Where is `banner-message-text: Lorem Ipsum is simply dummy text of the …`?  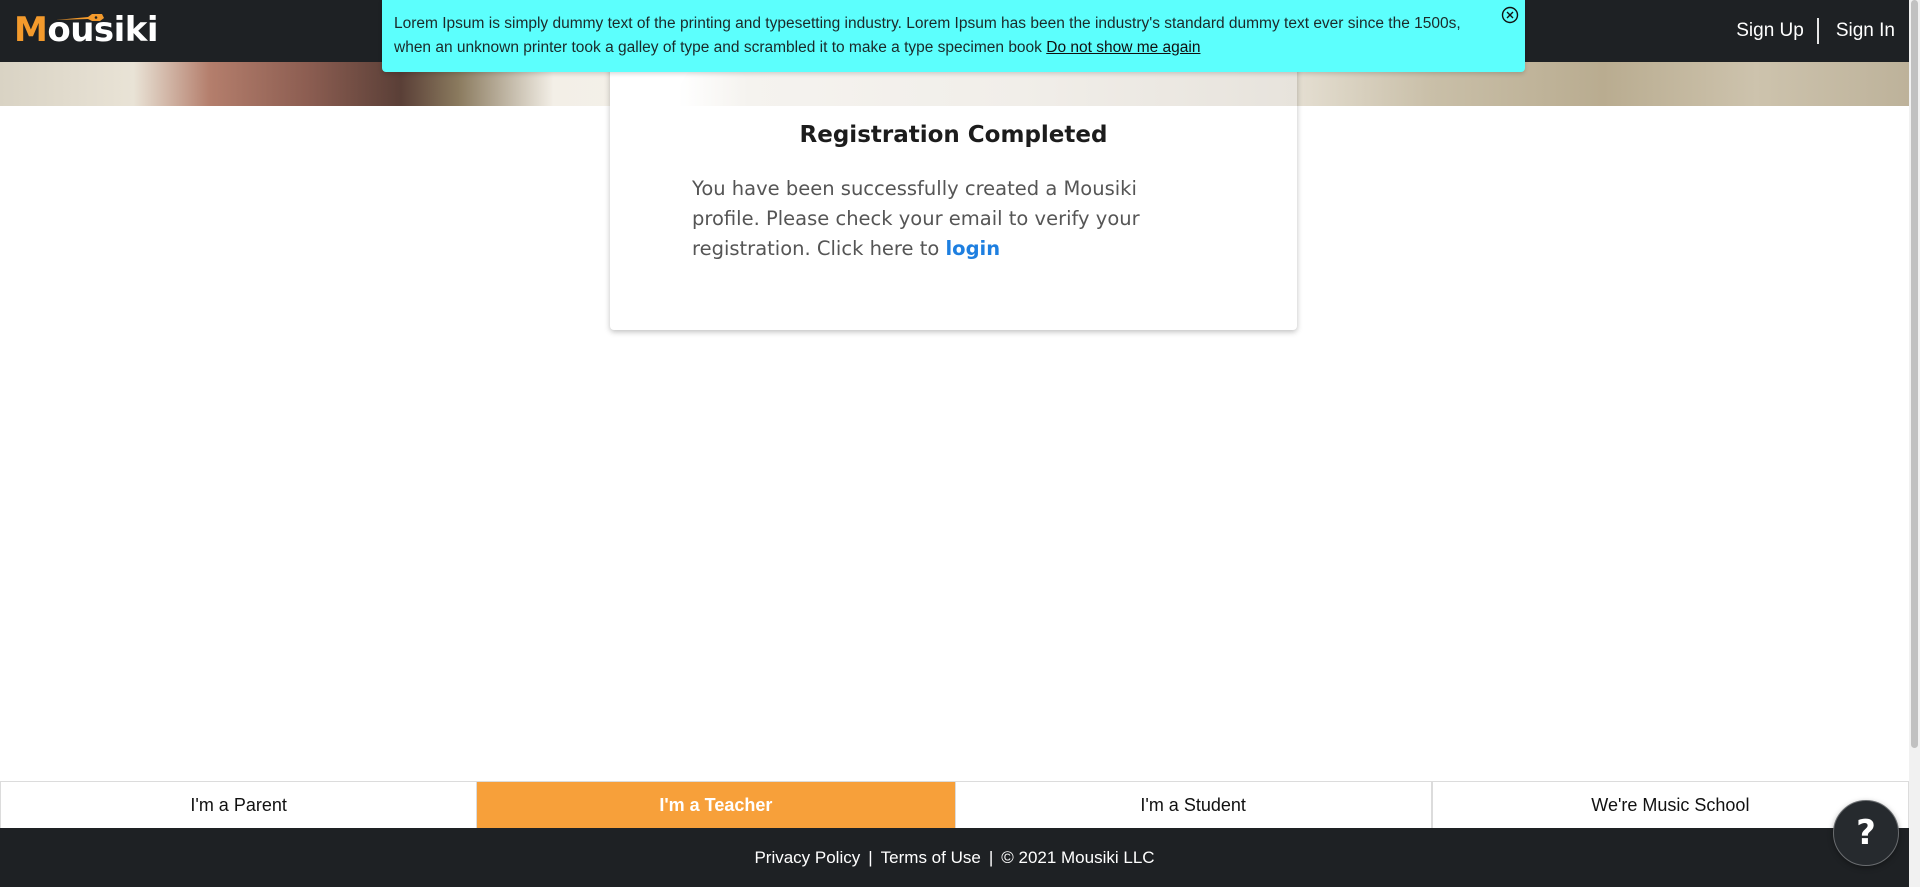
banner-message-text: Lorem Ipsum is simply dummy text of the … is located at coordinates (927, 35).